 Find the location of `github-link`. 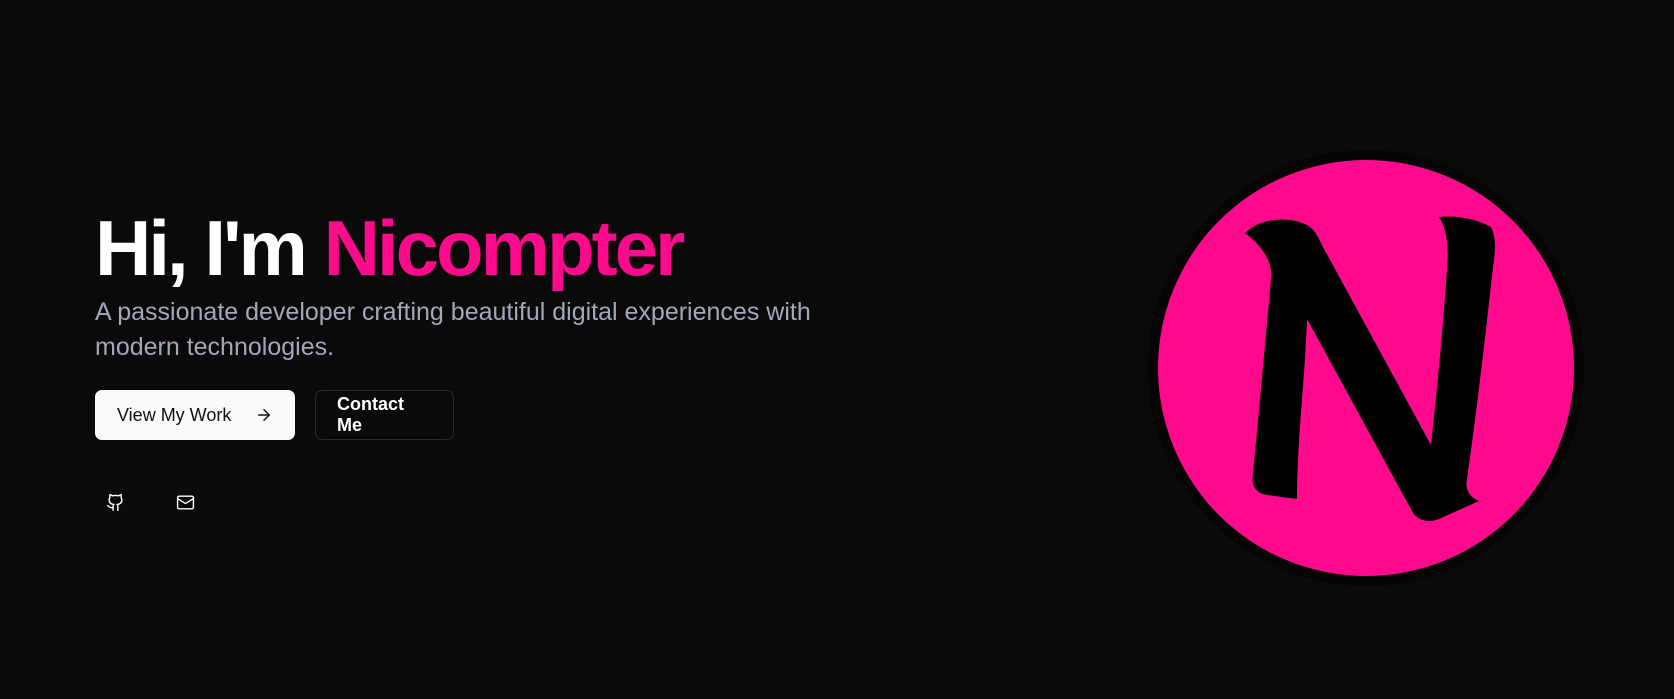

github-link is located at coordinates (115, 502).